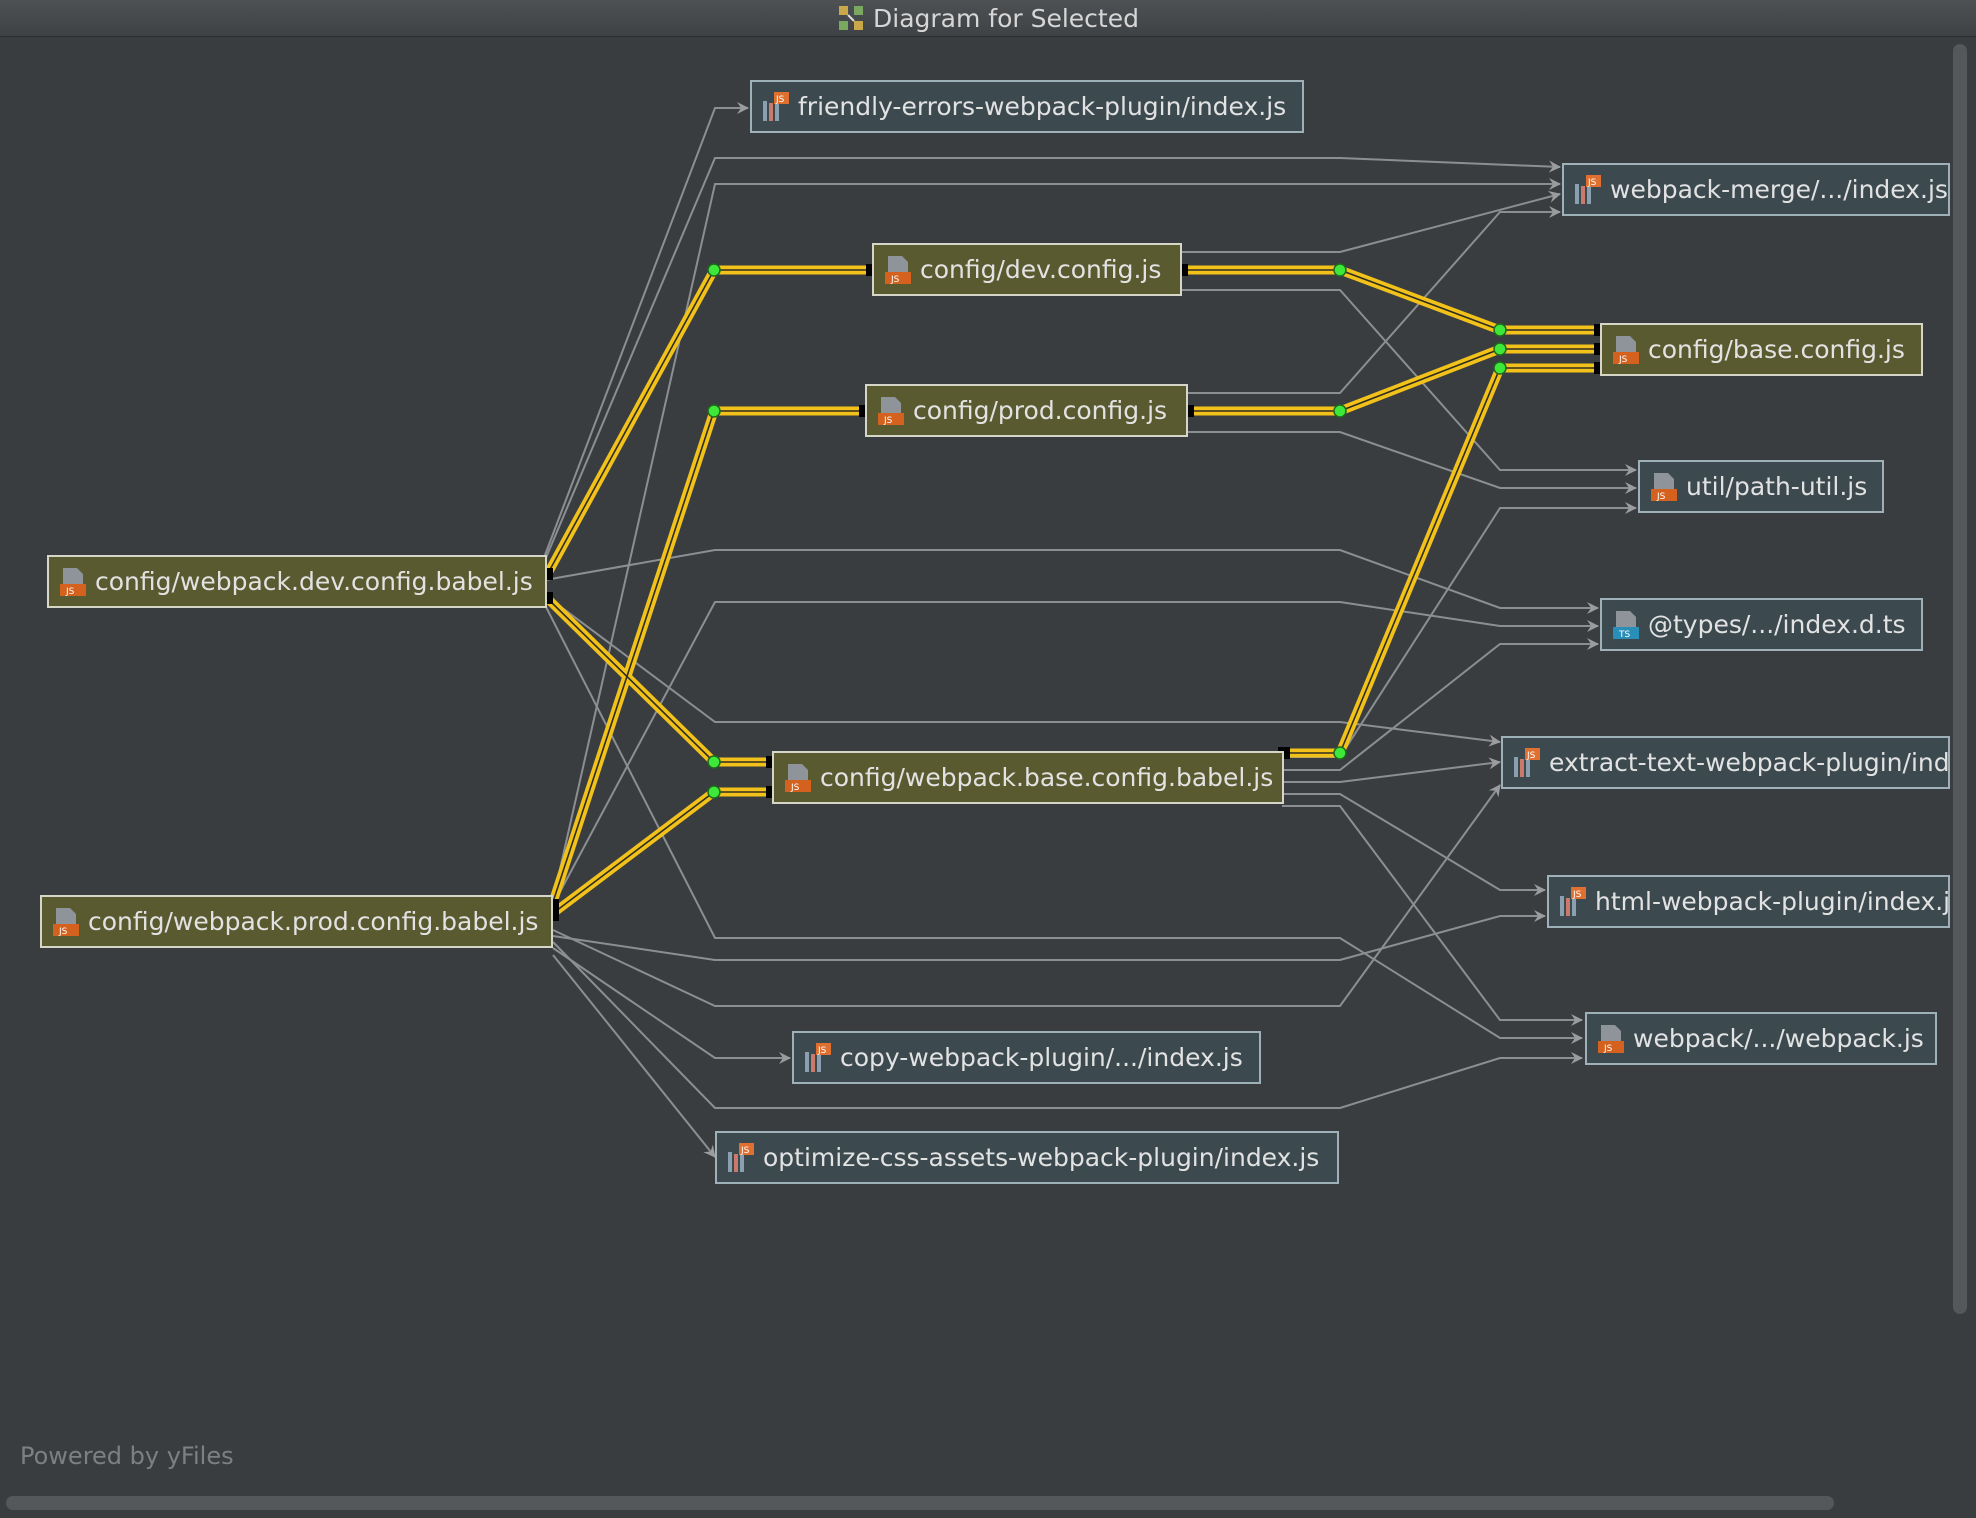 This screenshot has height=1518, width=1976. What do you see at coordinates (1432, 915) in the screenshot?
I see `edge-base-to-webpack-js` at bounding box center [1432, 915].